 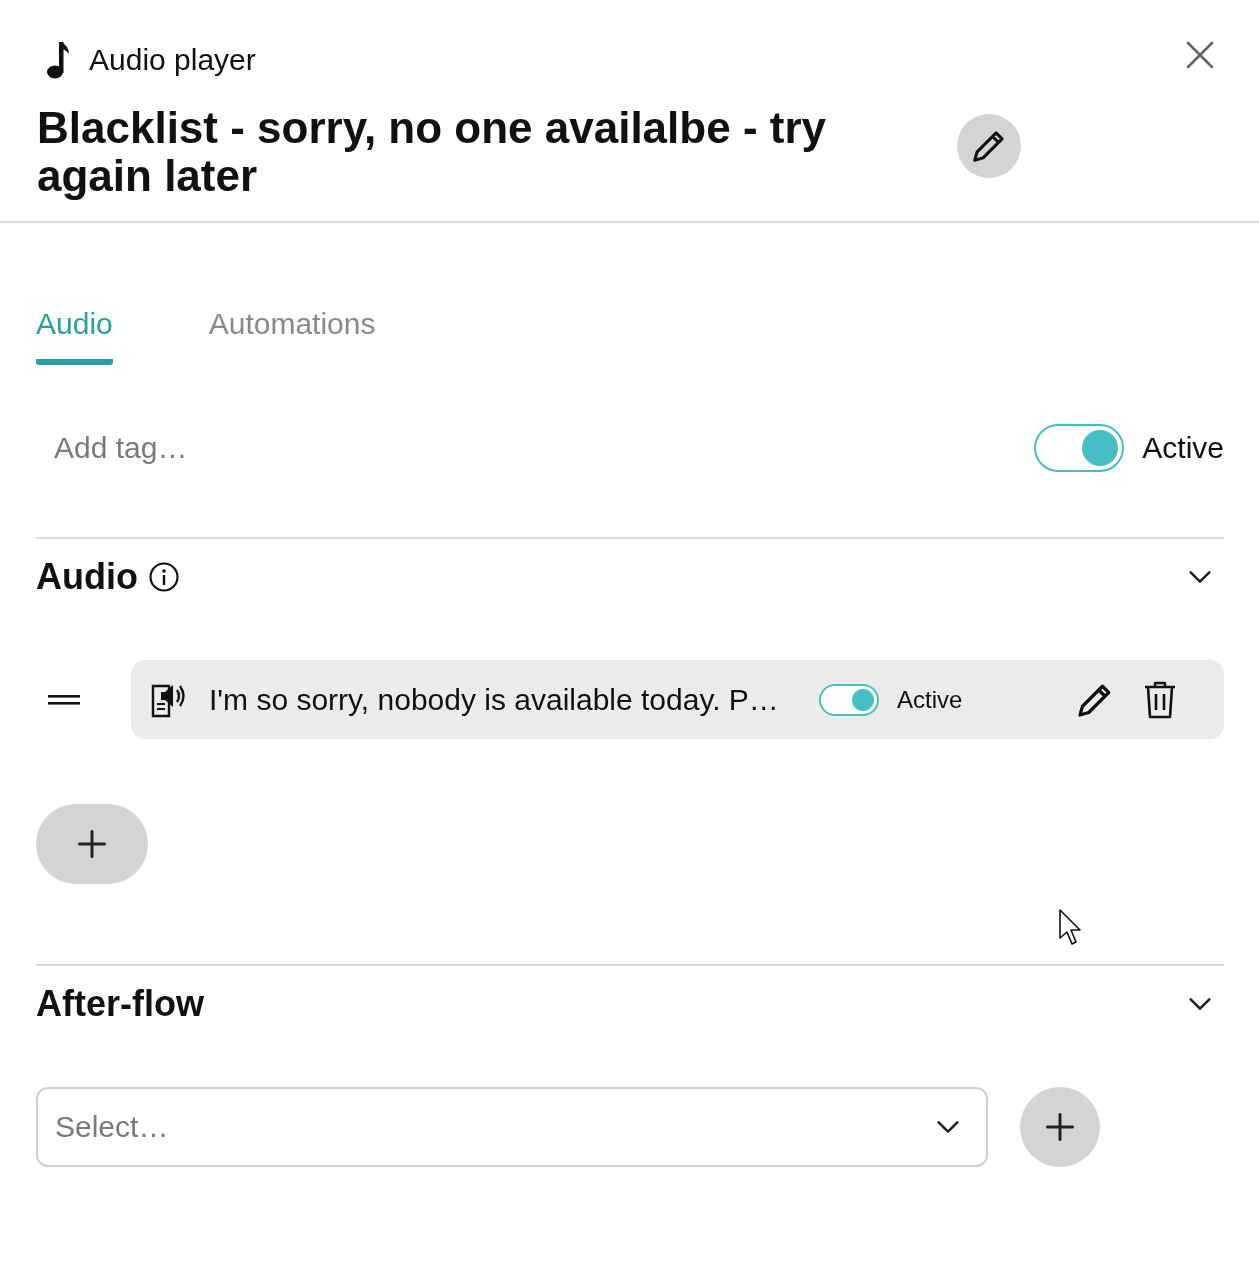 I want to click on tab: Audio, so click(x=74, y=336).